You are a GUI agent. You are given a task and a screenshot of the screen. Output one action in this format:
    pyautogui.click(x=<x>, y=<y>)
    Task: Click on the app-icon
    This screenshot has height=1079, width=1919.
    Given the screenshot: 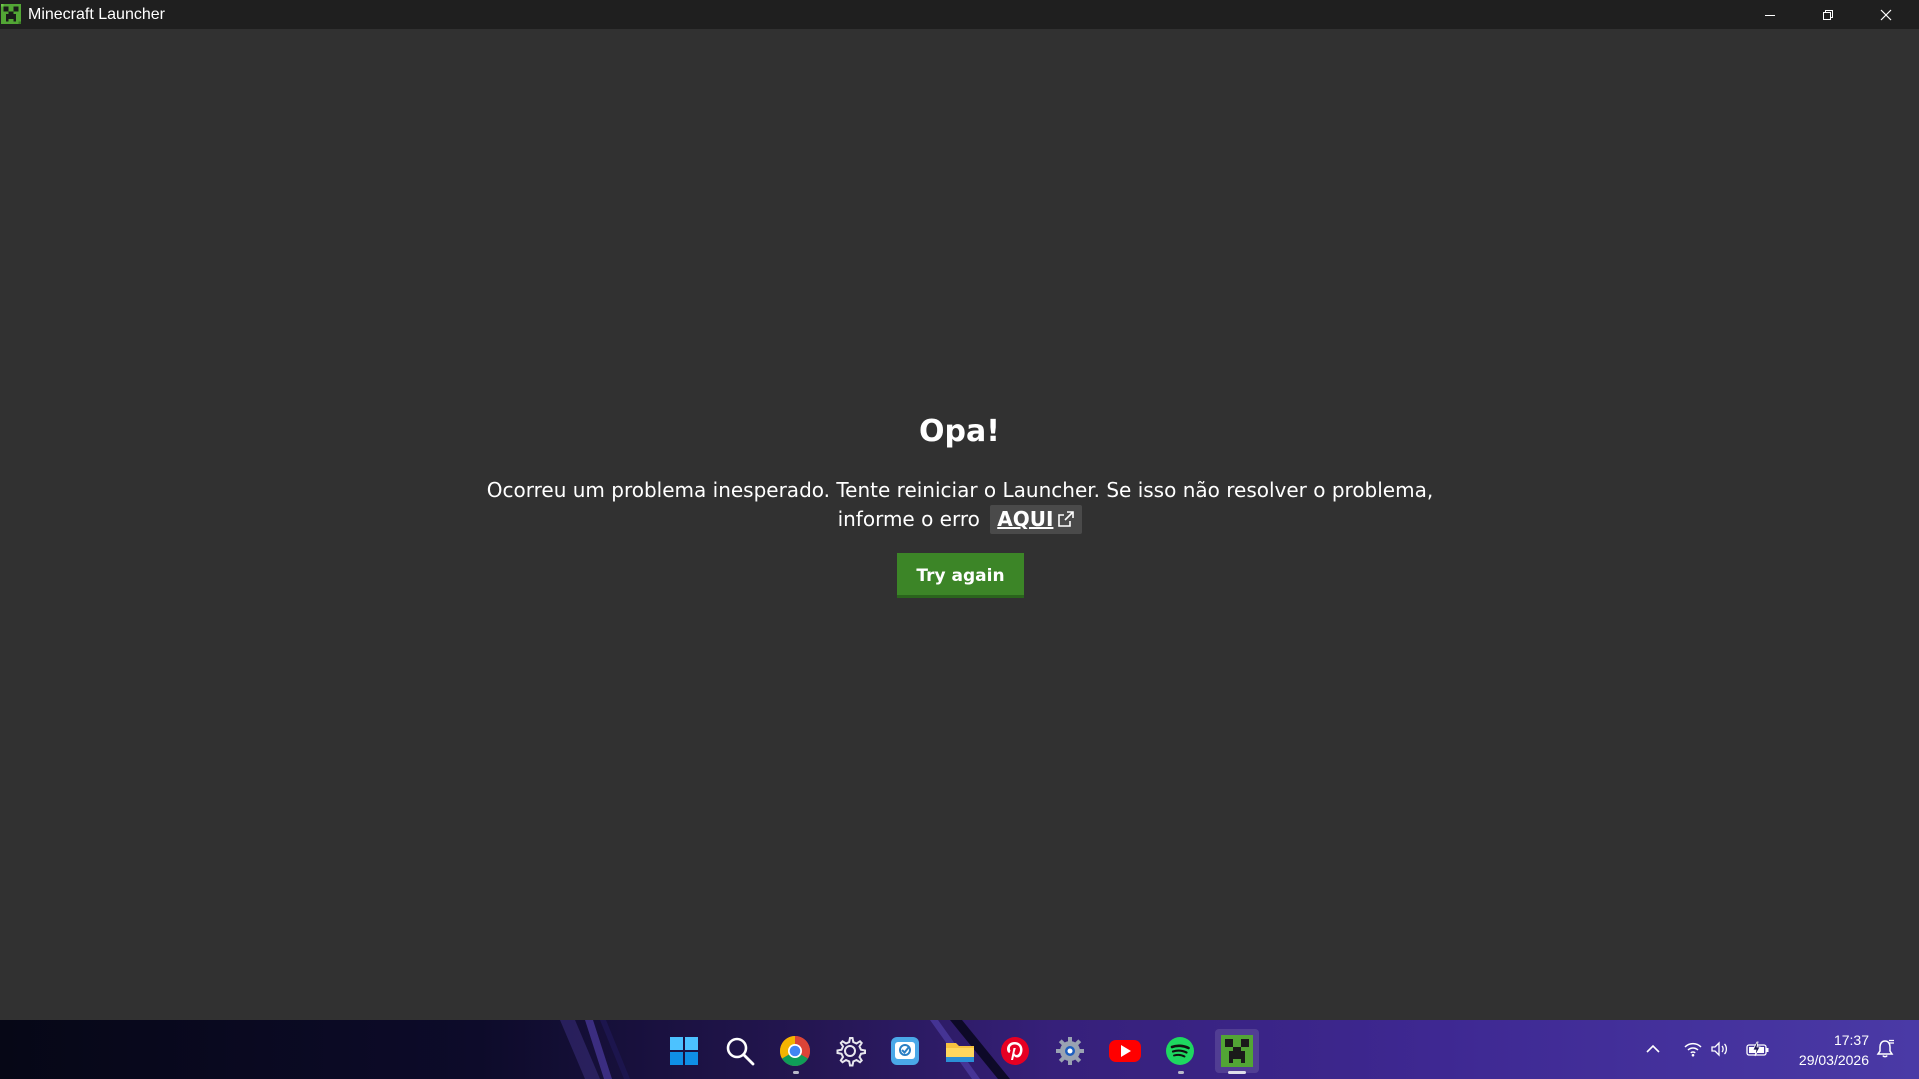 What is the action you would take?
    pyautogui.click(x=905, y=1051)
    